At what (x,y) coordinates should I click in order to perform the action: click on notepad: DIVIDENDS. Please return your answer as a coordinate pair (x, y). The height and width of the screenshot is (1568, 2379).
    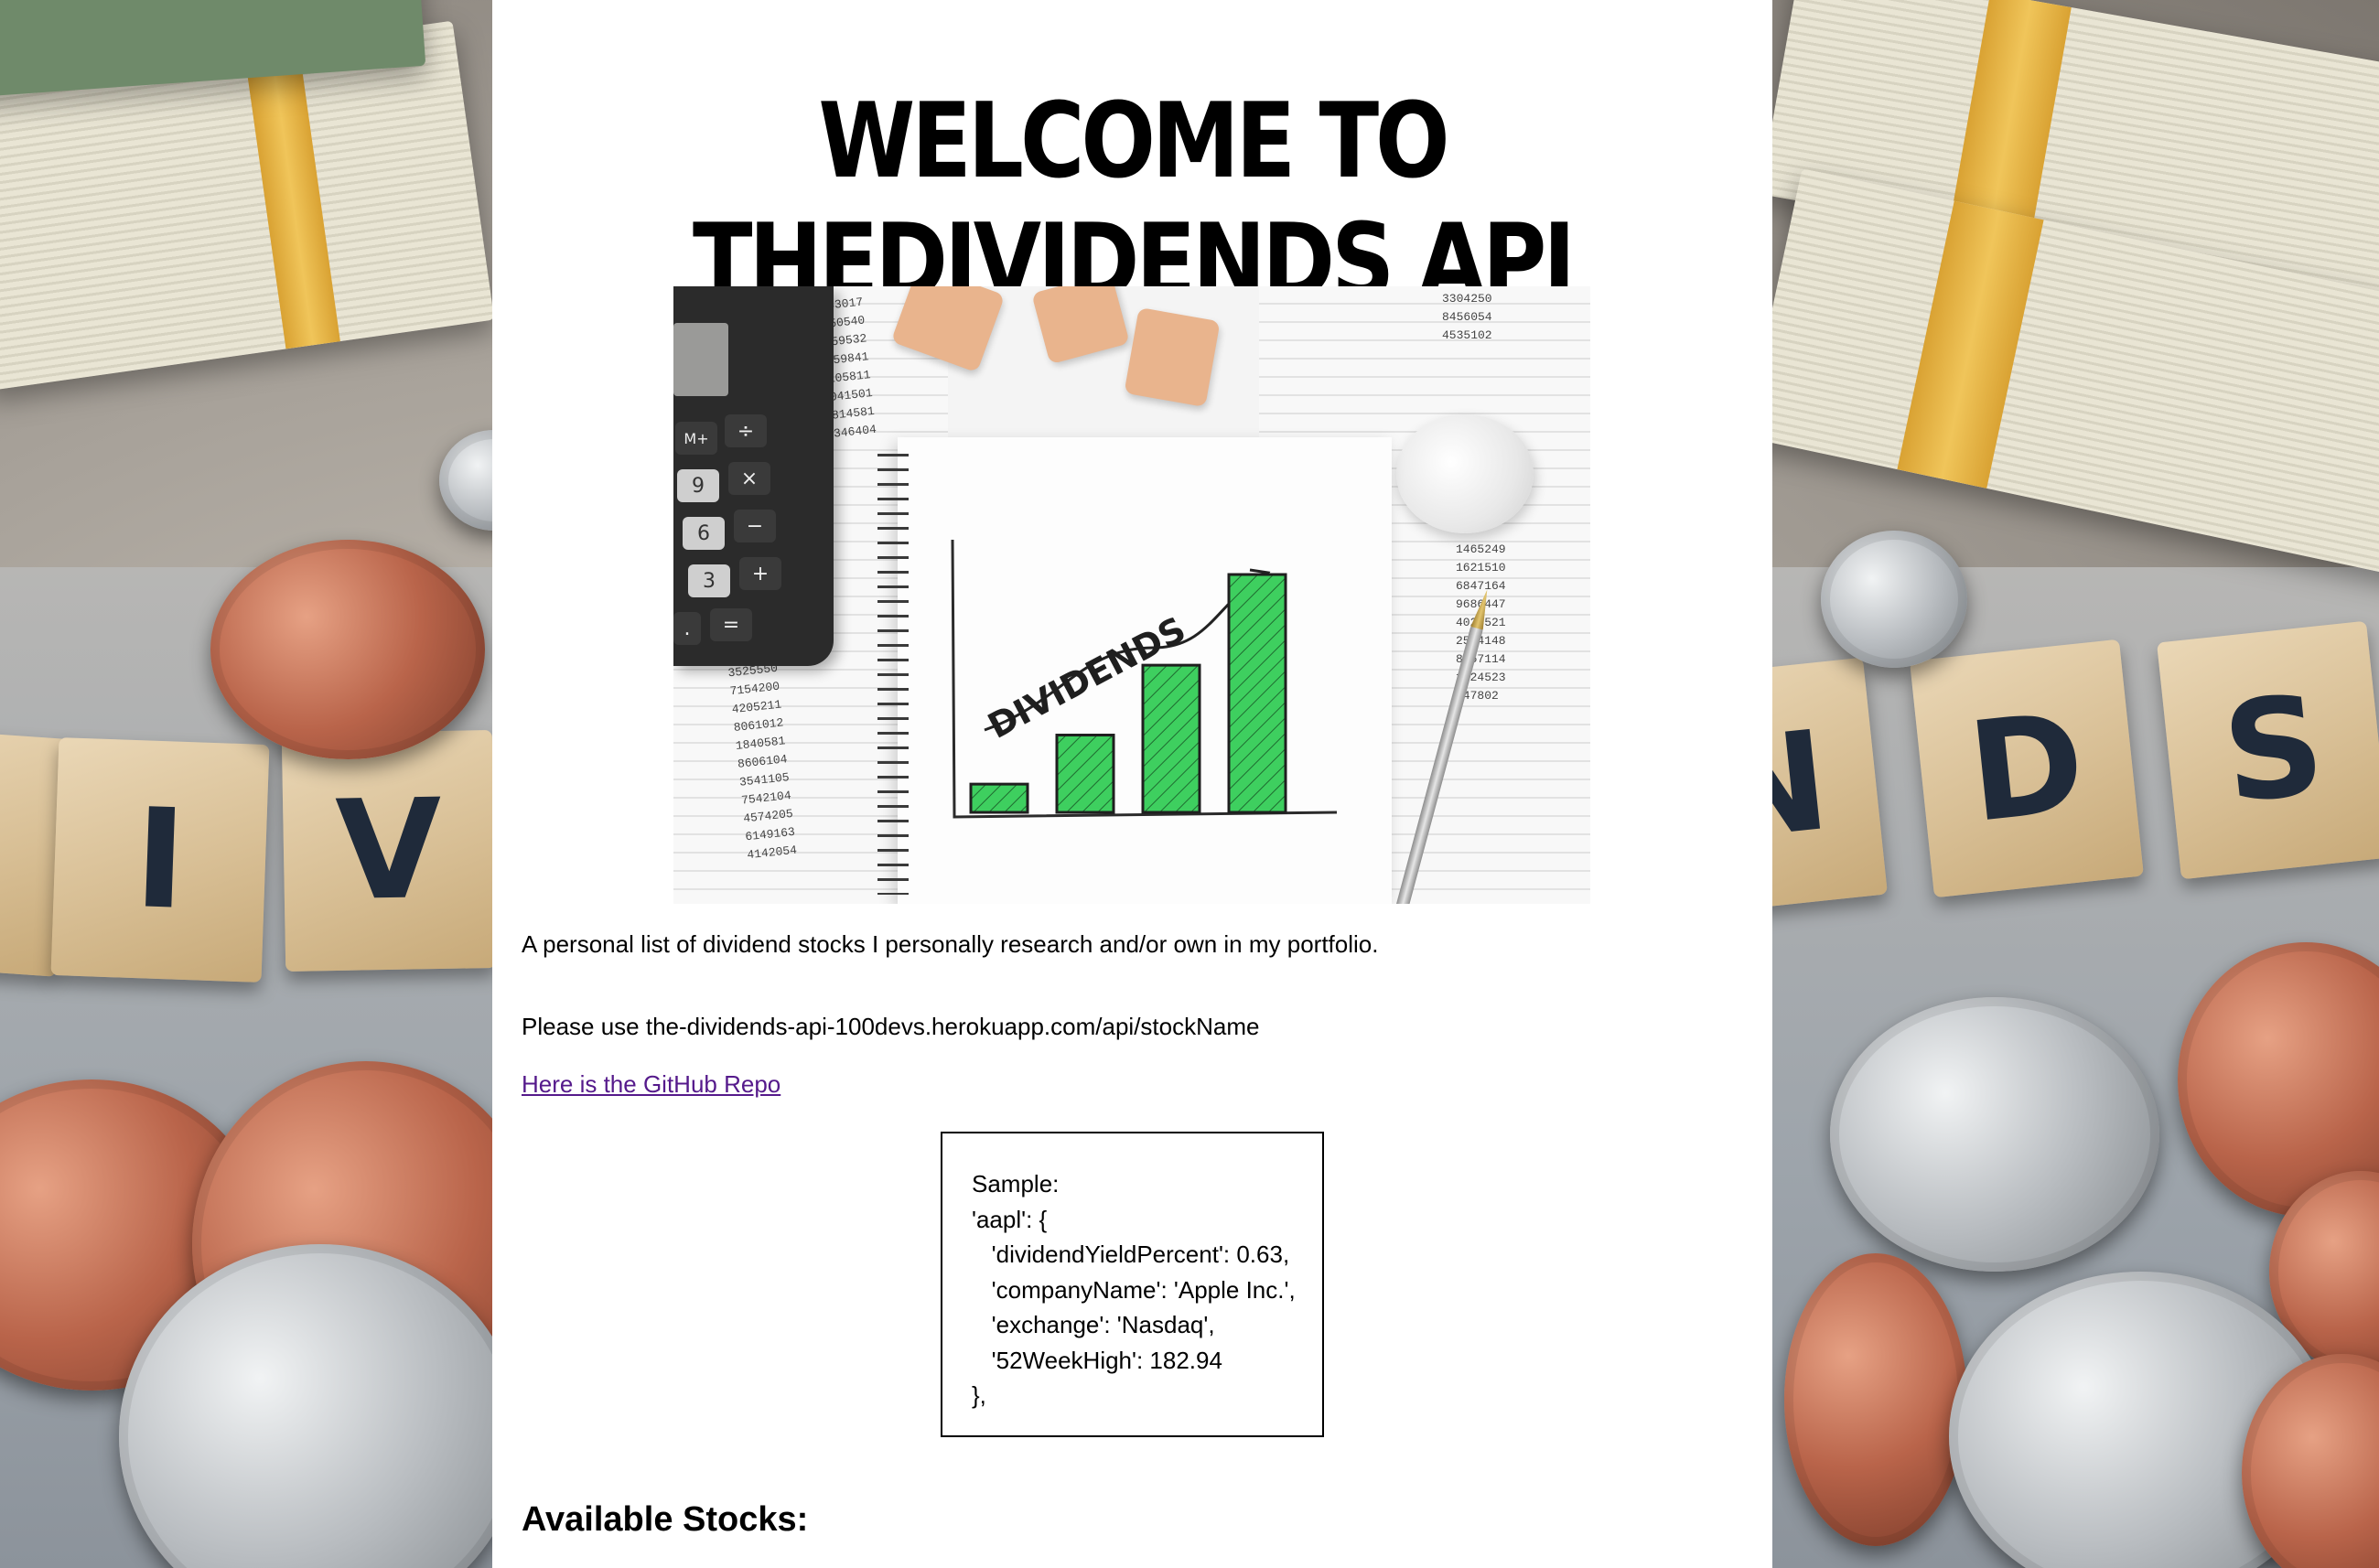
    Looking at the image, I should click on (1135, 670).